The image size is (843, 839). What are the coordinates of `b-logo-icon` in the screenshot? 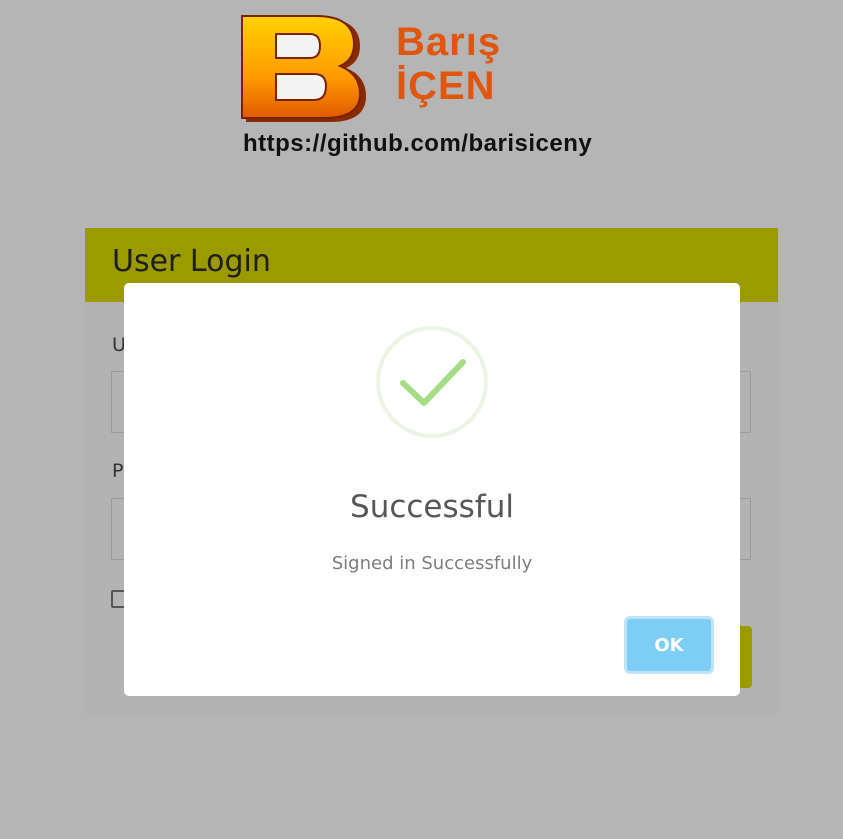 It's located at (303, 68).